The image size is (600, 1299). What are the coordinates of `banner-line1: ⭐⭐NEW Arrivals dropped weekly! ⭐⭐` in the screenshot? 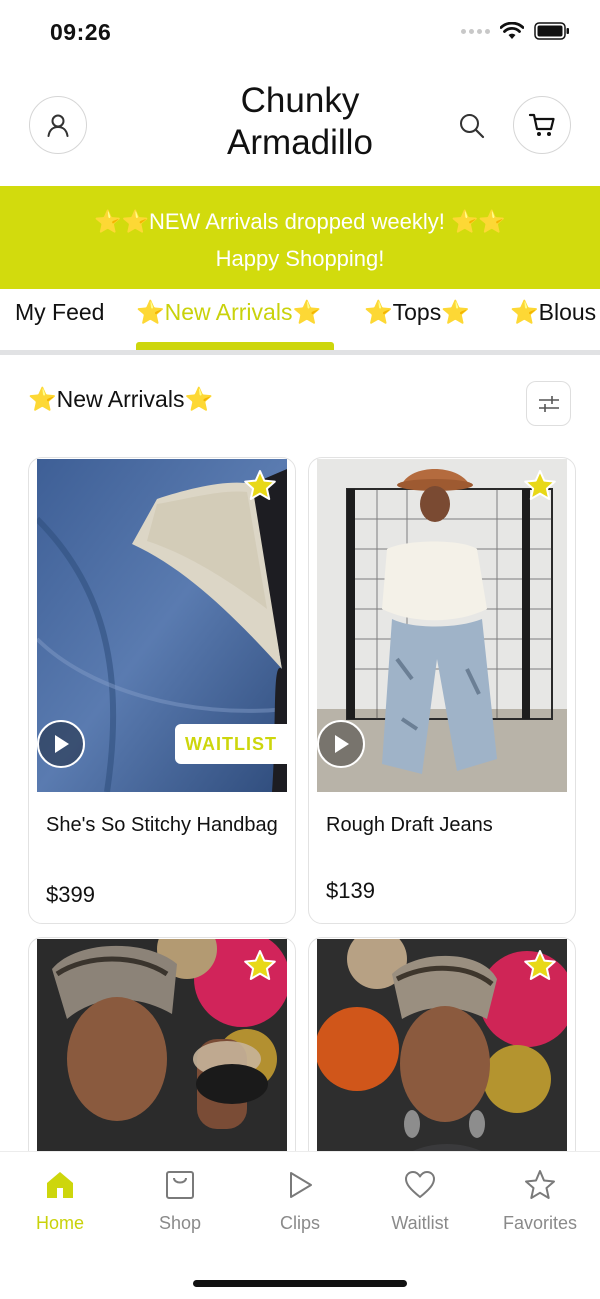 It's located at (300, 221).